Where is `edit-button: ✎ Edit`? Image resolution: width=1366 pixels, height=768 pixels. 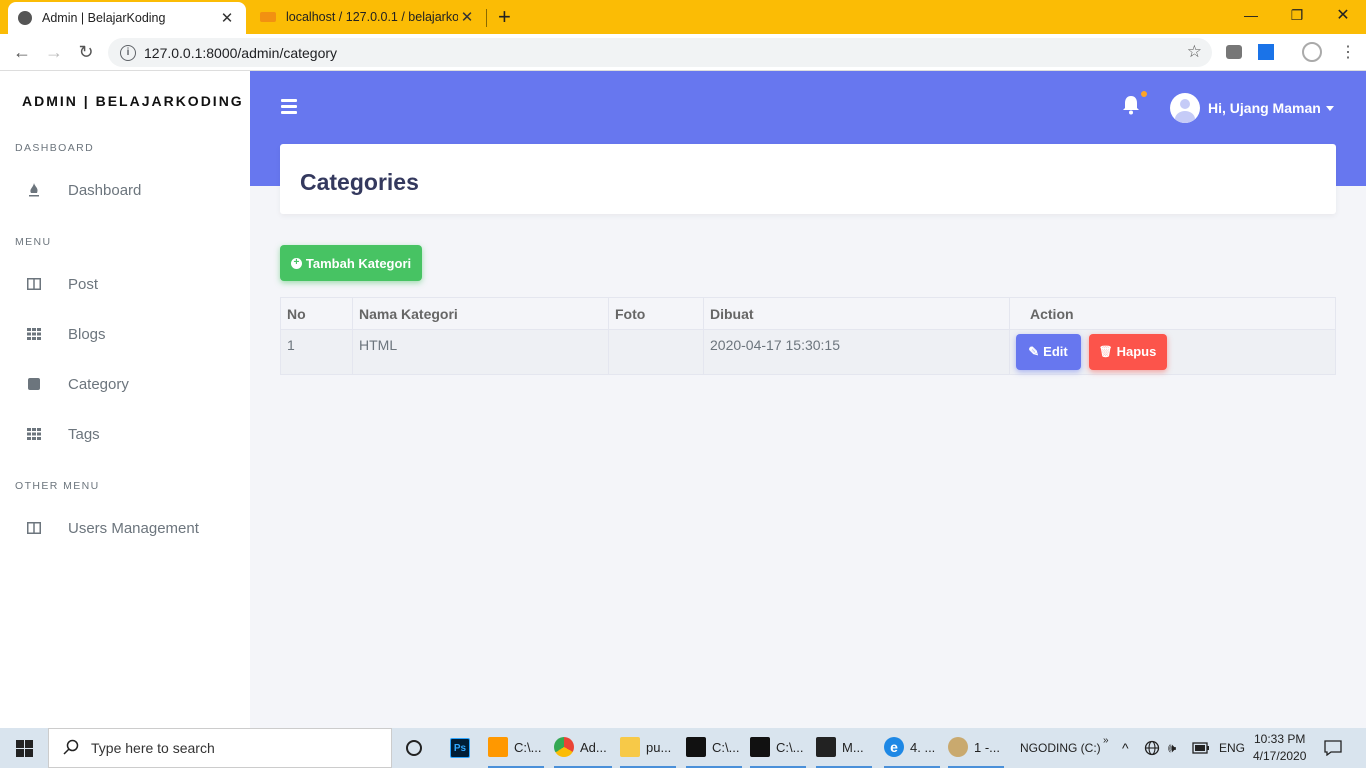 edit-button: ✎ Edit is located at coordinates (1048, 351).